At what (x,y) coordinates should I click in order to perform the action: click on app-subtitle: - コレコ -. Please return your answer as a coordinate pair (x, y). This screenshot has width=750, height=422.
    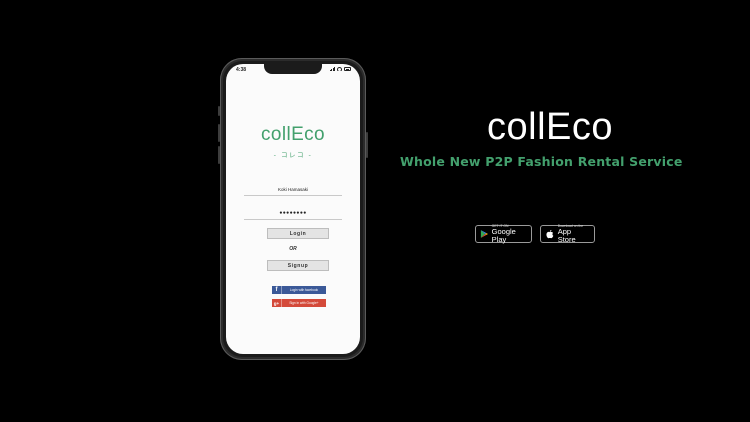
    Looking at the image, I should click on (293, 155).